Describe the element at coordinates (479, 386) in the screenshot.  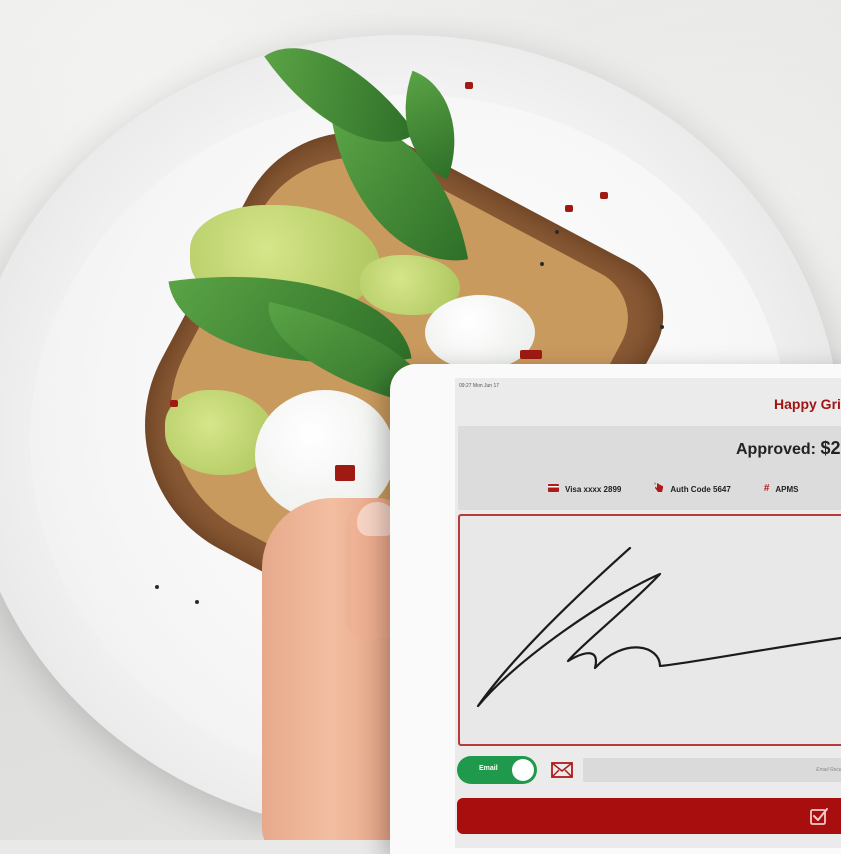
I see `status-bar: 09:27 Mon Jun 17` at that location.